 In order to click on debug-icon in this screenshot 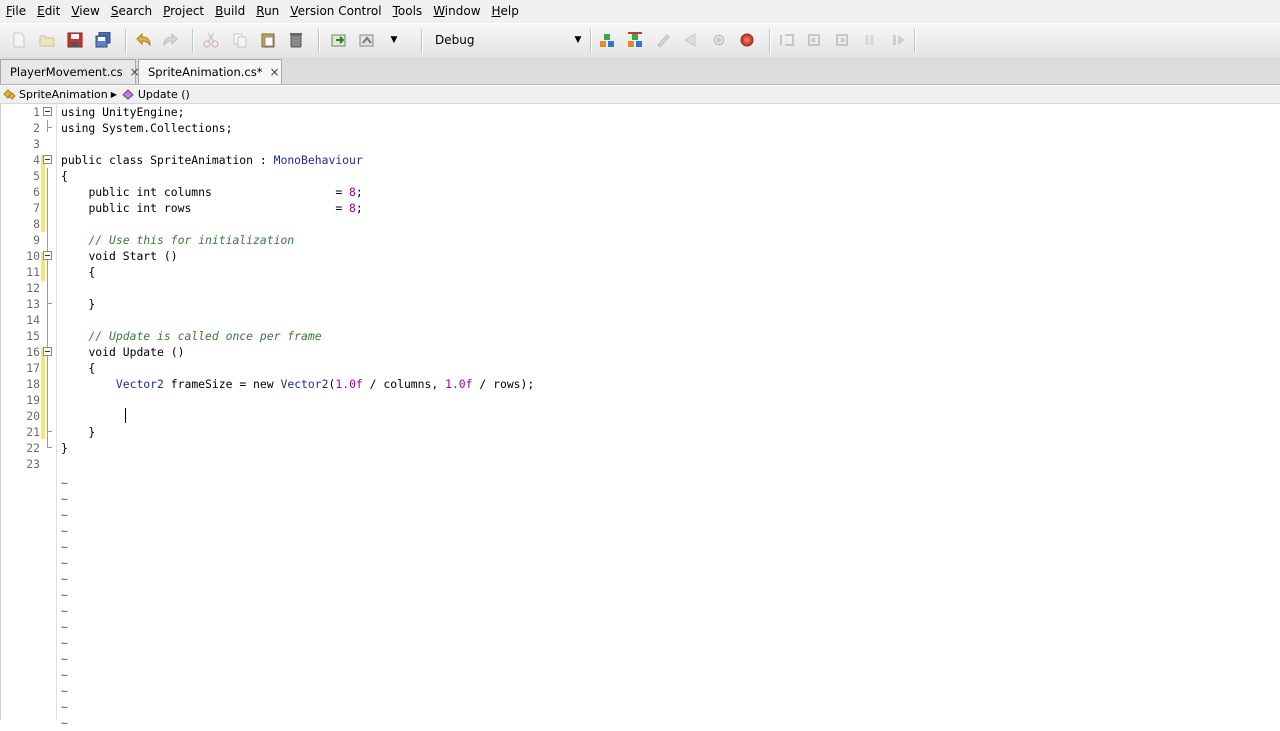, I will do `click(719, 40)`.